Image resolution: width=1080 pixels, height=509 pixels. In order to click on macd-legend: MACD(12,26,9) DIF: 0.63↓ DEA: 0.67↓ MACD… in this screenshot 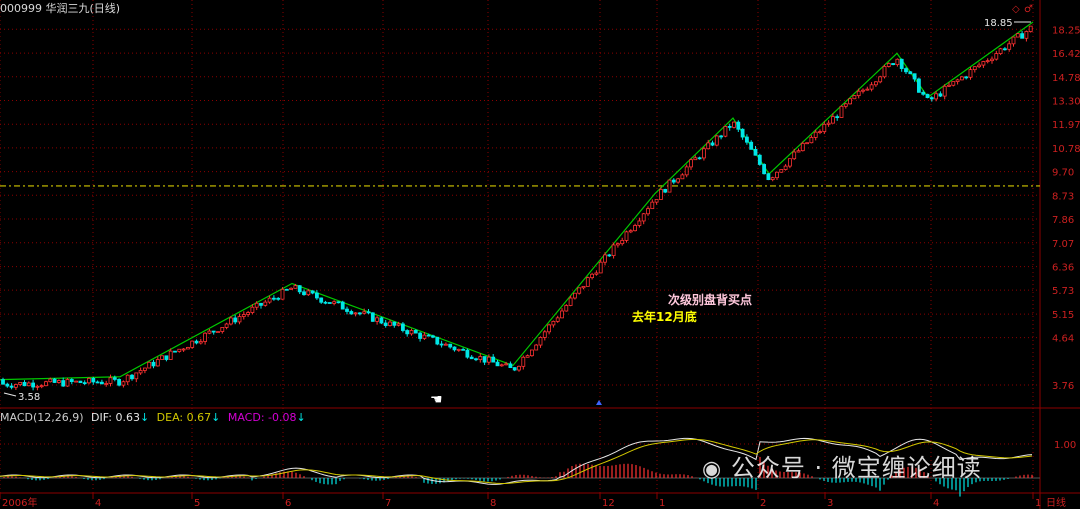, I will do `click(153, 417)`.